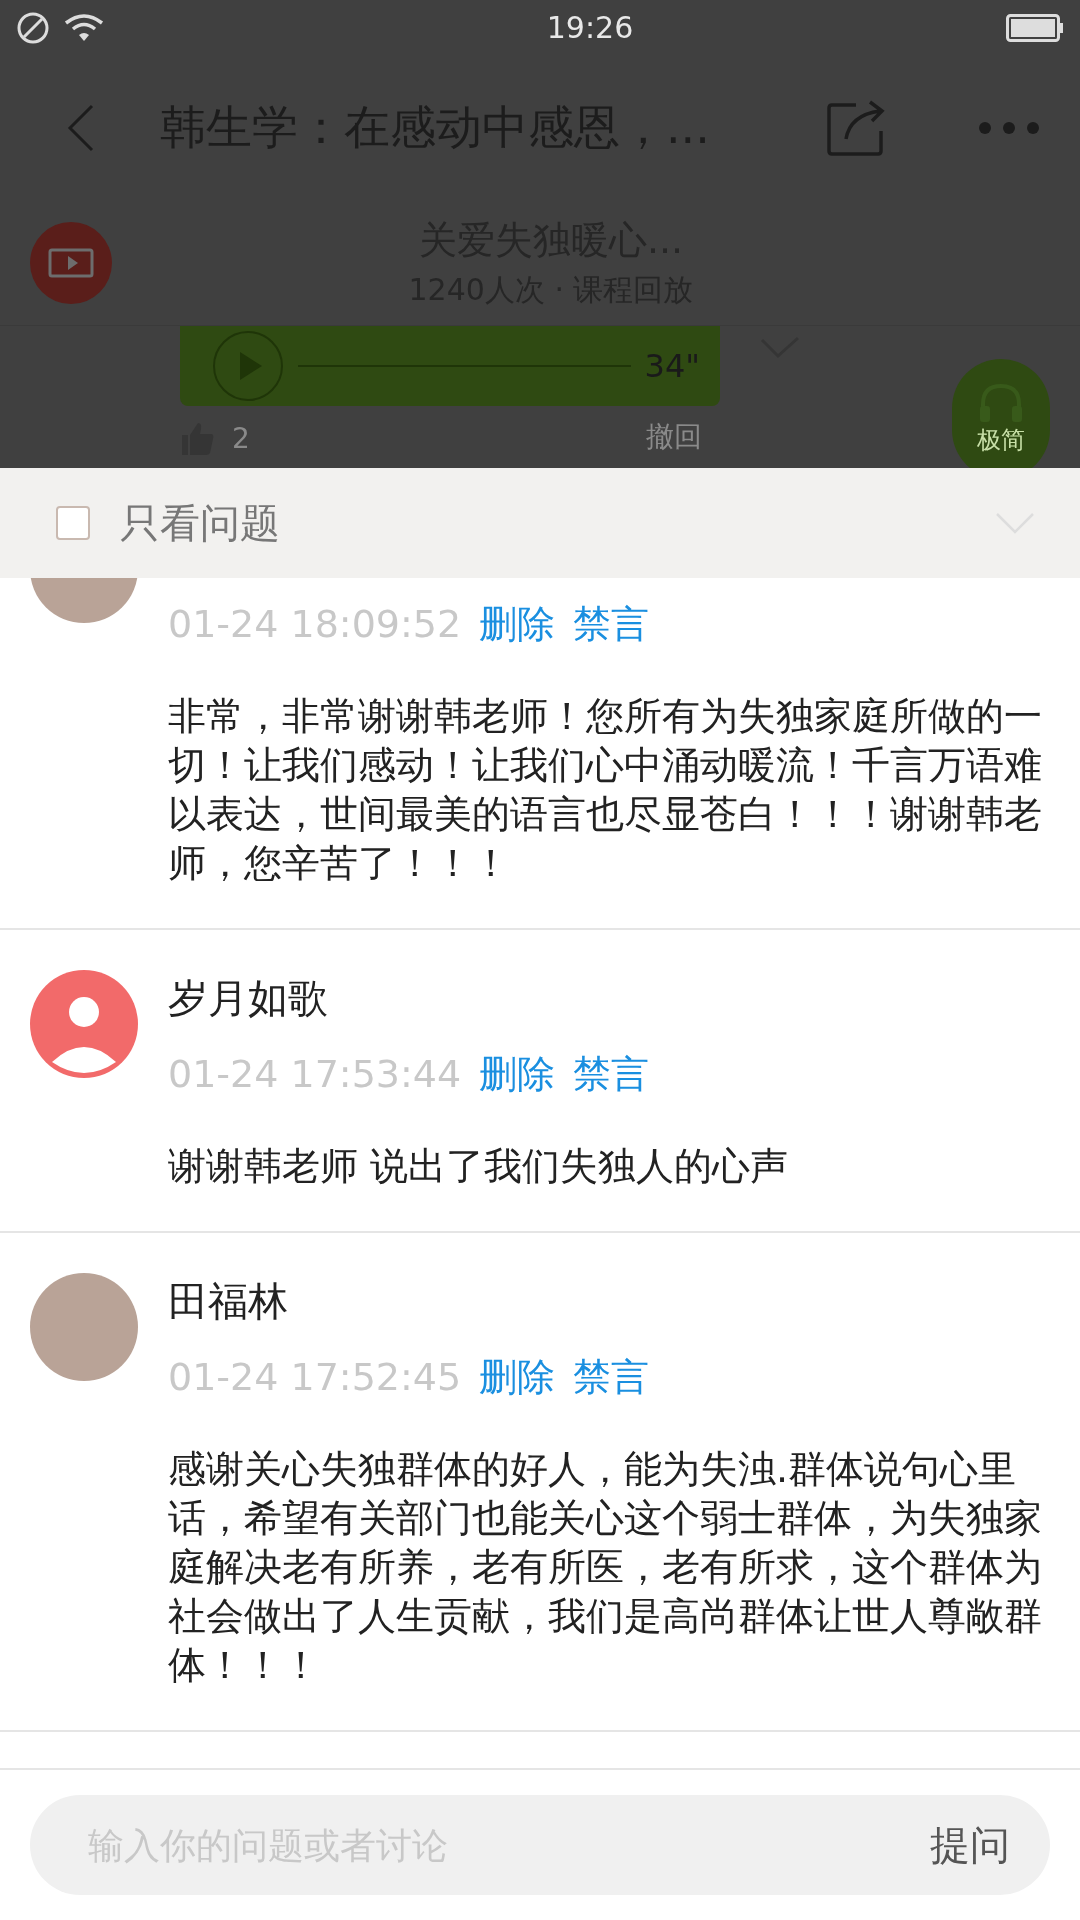  What do you see at coordinates (970, 1845) in the screenshot?
I see `ask-button: 提问` at bounding box center [970, 1845].